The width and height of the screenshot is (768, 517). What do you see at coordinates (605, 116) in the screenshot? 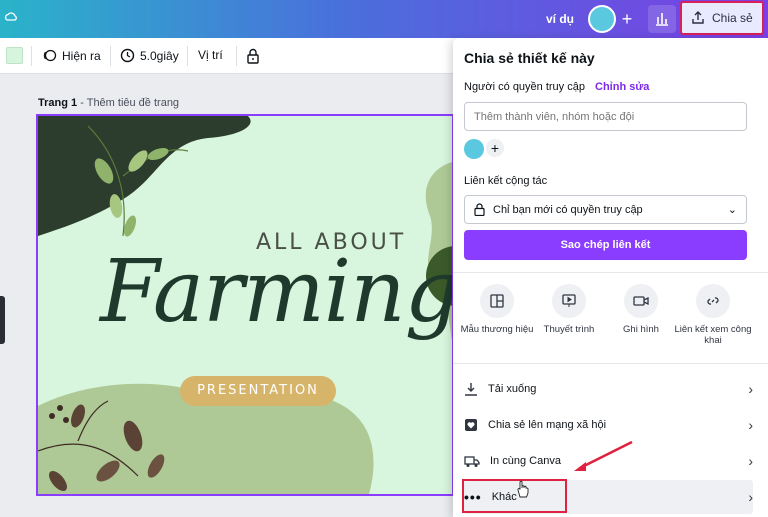
I see `invite-members-input` at bounding box center [605, 116].